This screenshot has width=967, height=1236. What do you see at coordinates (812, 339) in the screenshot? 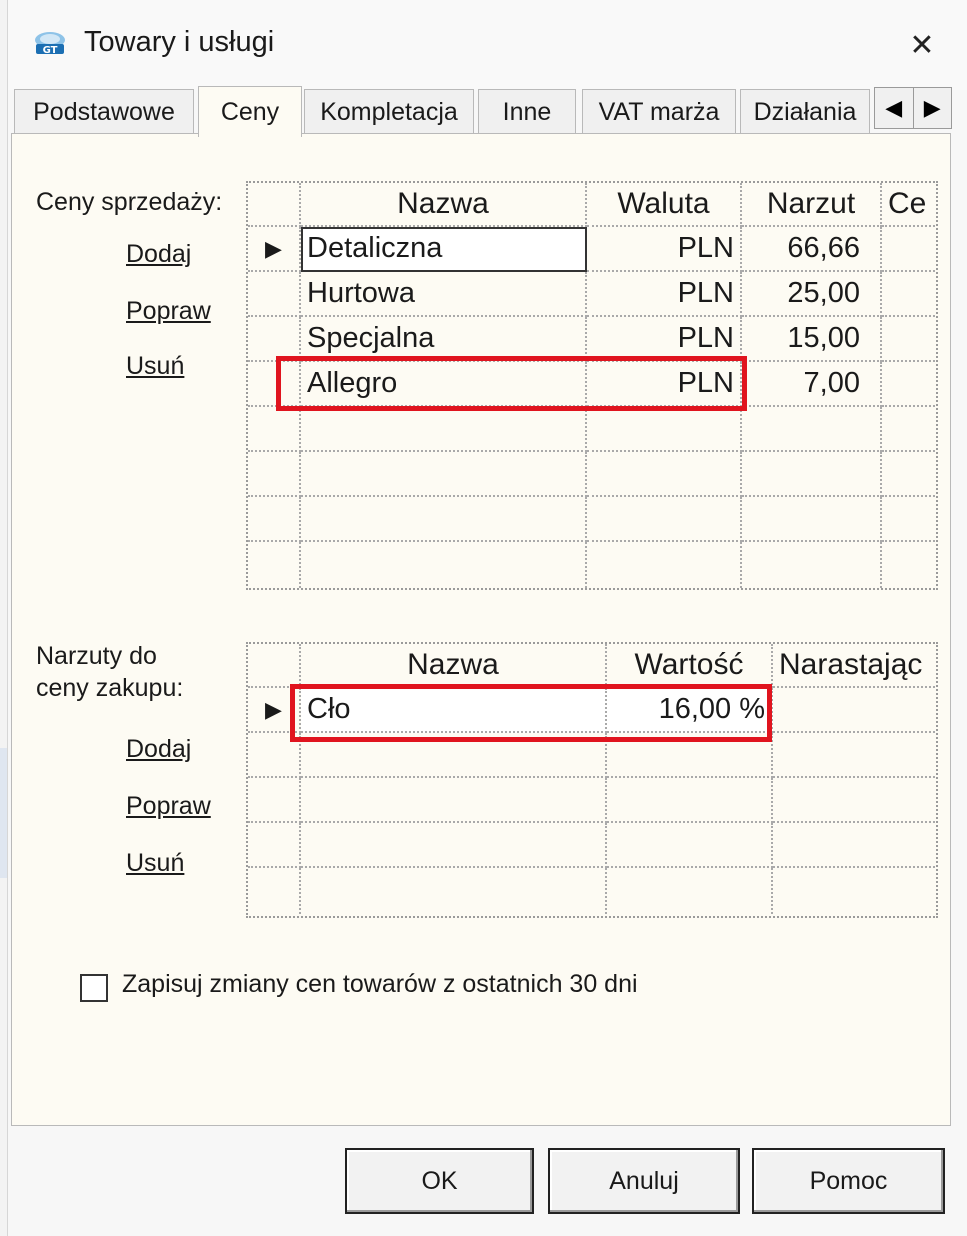
I see `table-cell-markup: 15,00` at bounding box center [812, 339].